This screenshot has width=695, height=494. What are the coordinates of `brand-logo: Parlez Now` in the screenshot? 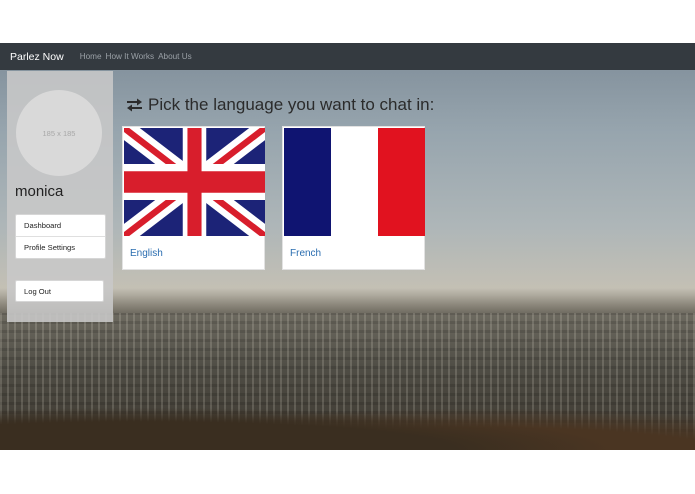 It's located at (37, 57).